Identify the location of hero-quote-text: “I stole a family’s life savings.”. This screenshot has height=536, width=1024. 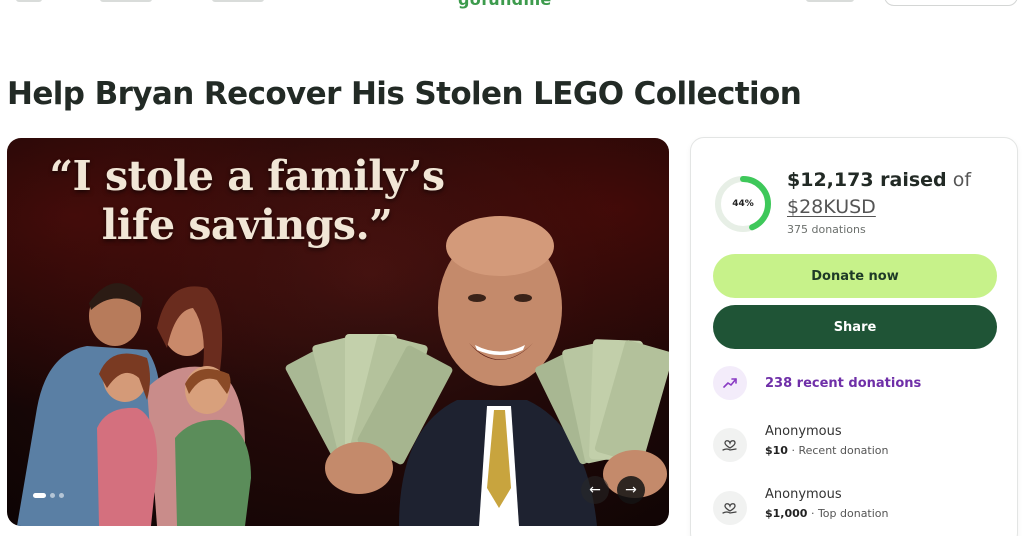
(247, 200).